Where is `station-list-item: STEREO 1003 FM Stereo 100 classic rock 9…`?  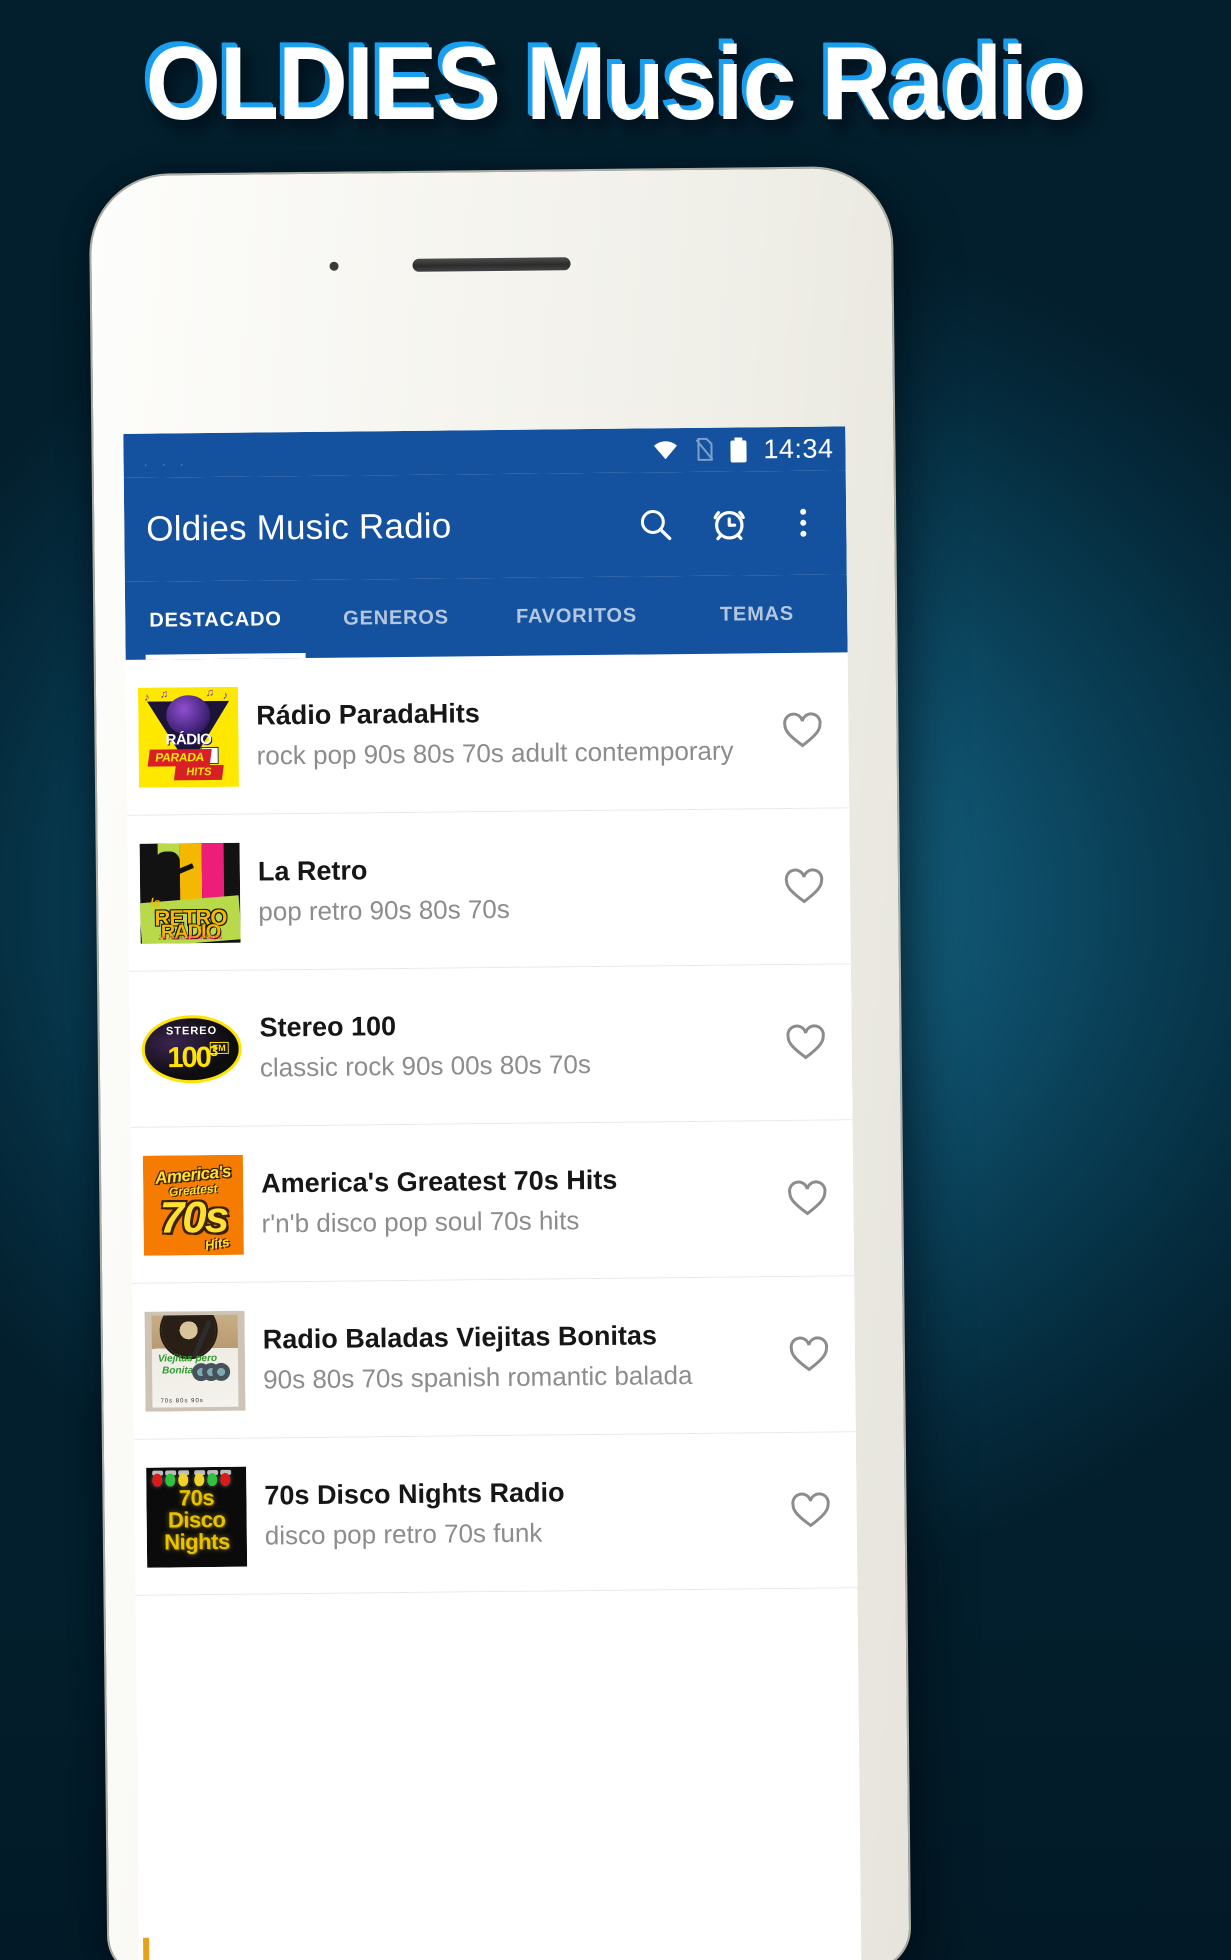 station-list-item: STEREO 1003 FM Stereo 100 classic rock 9… is located at coordinates (490, 1046).